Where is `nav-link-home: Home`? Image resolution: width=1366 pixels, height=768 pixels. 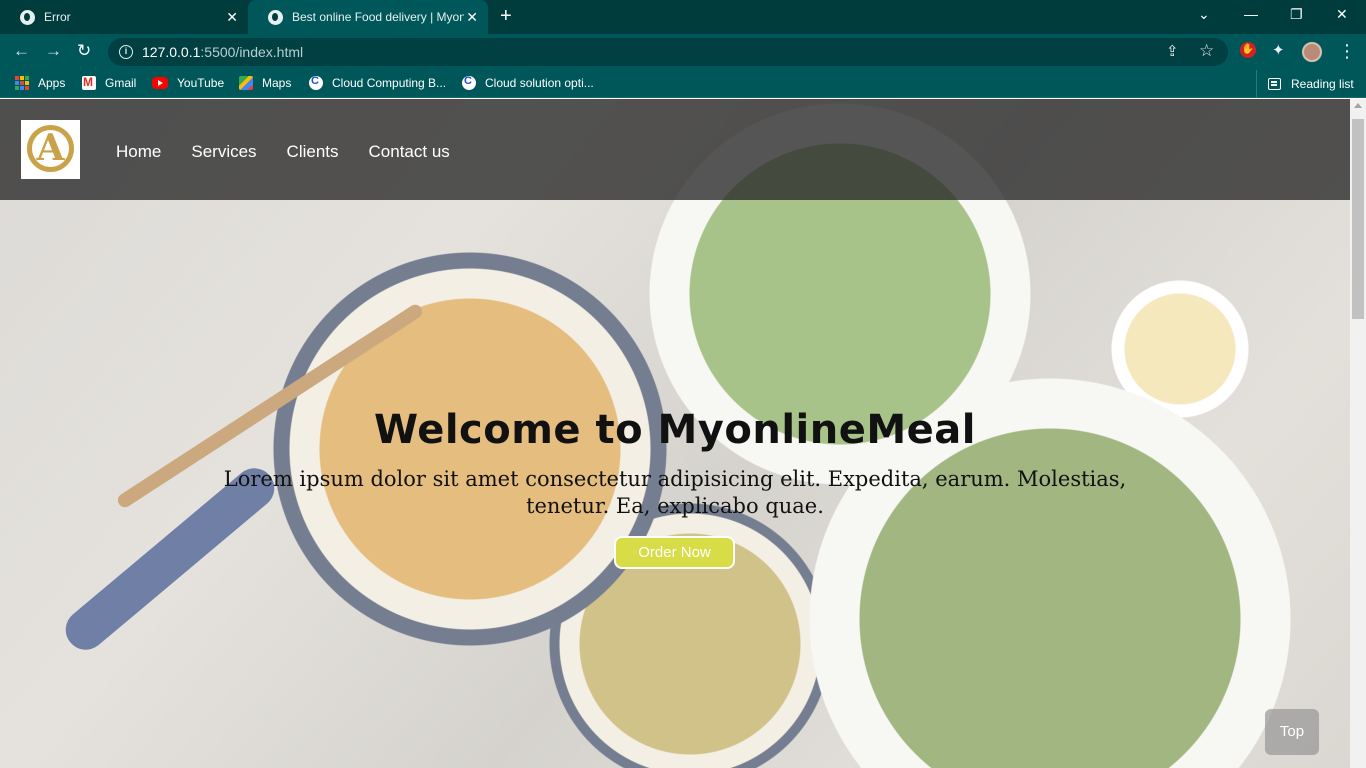
nav-link-home: Home is located at coordinates (138, 152).